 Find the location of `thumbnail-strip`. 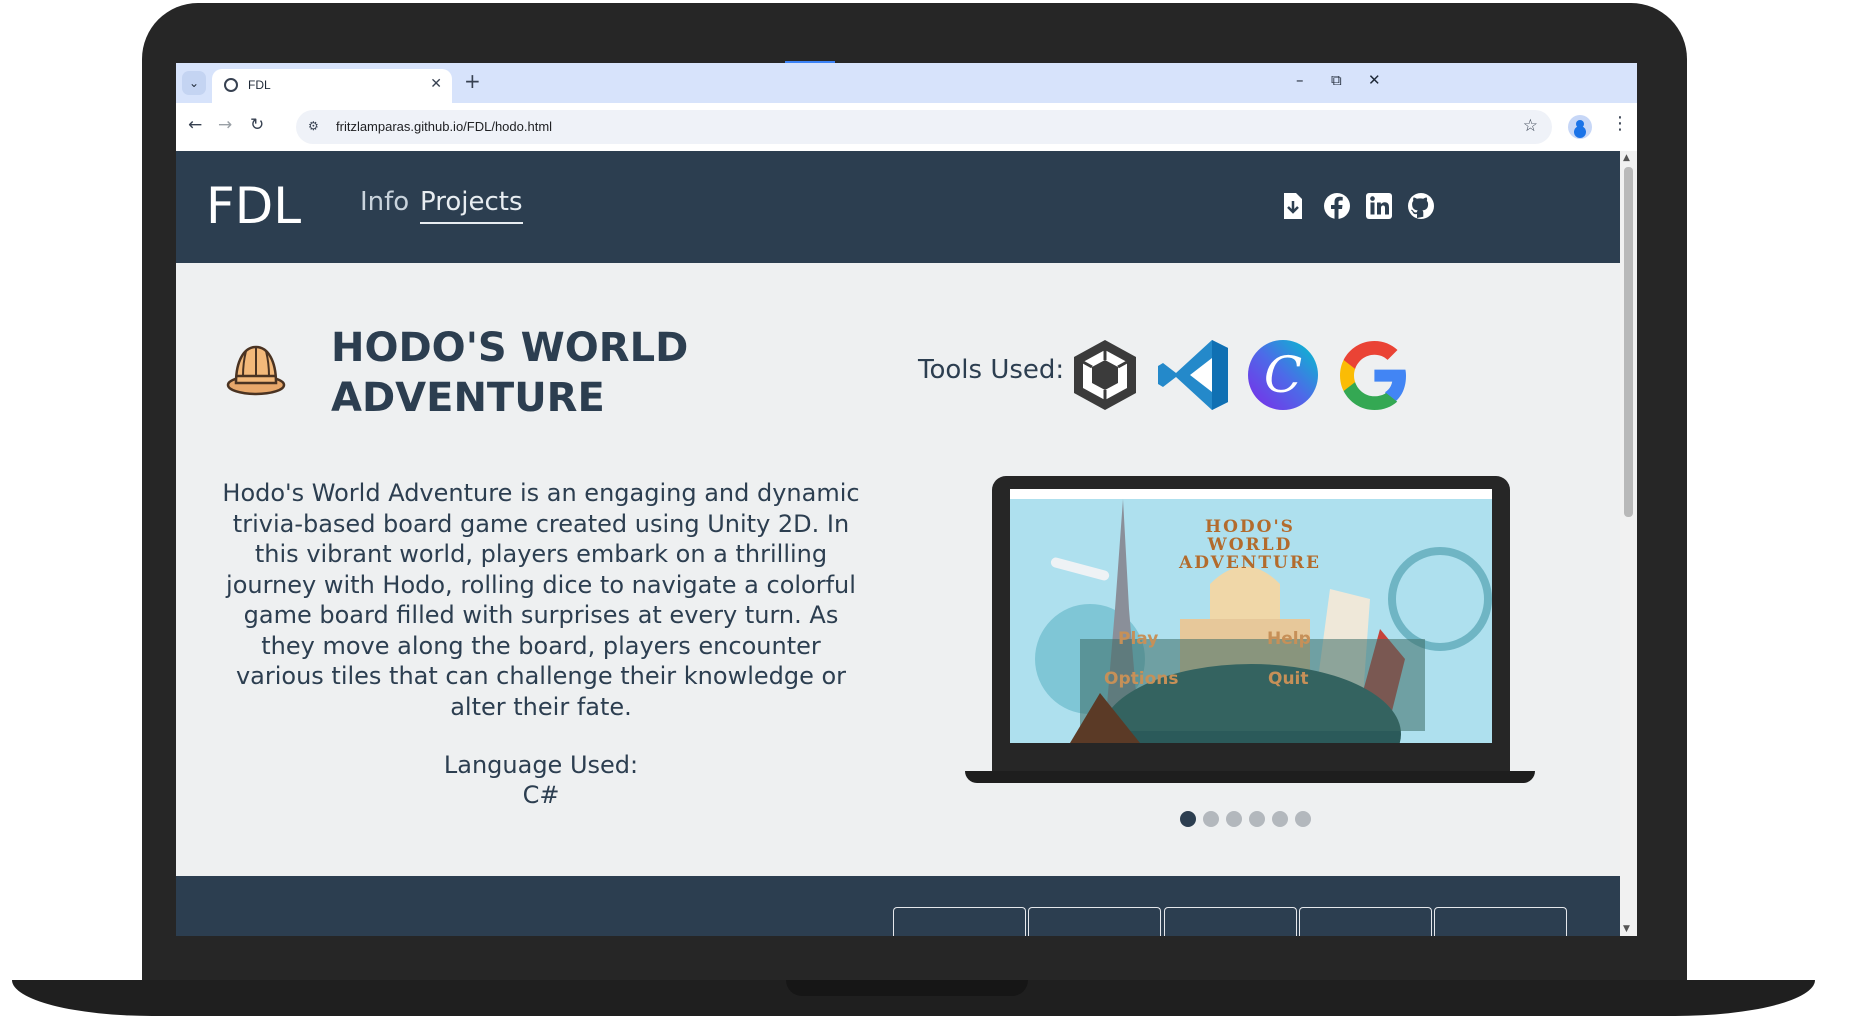

thumbnail-strip is located at coordinates (898, 906).